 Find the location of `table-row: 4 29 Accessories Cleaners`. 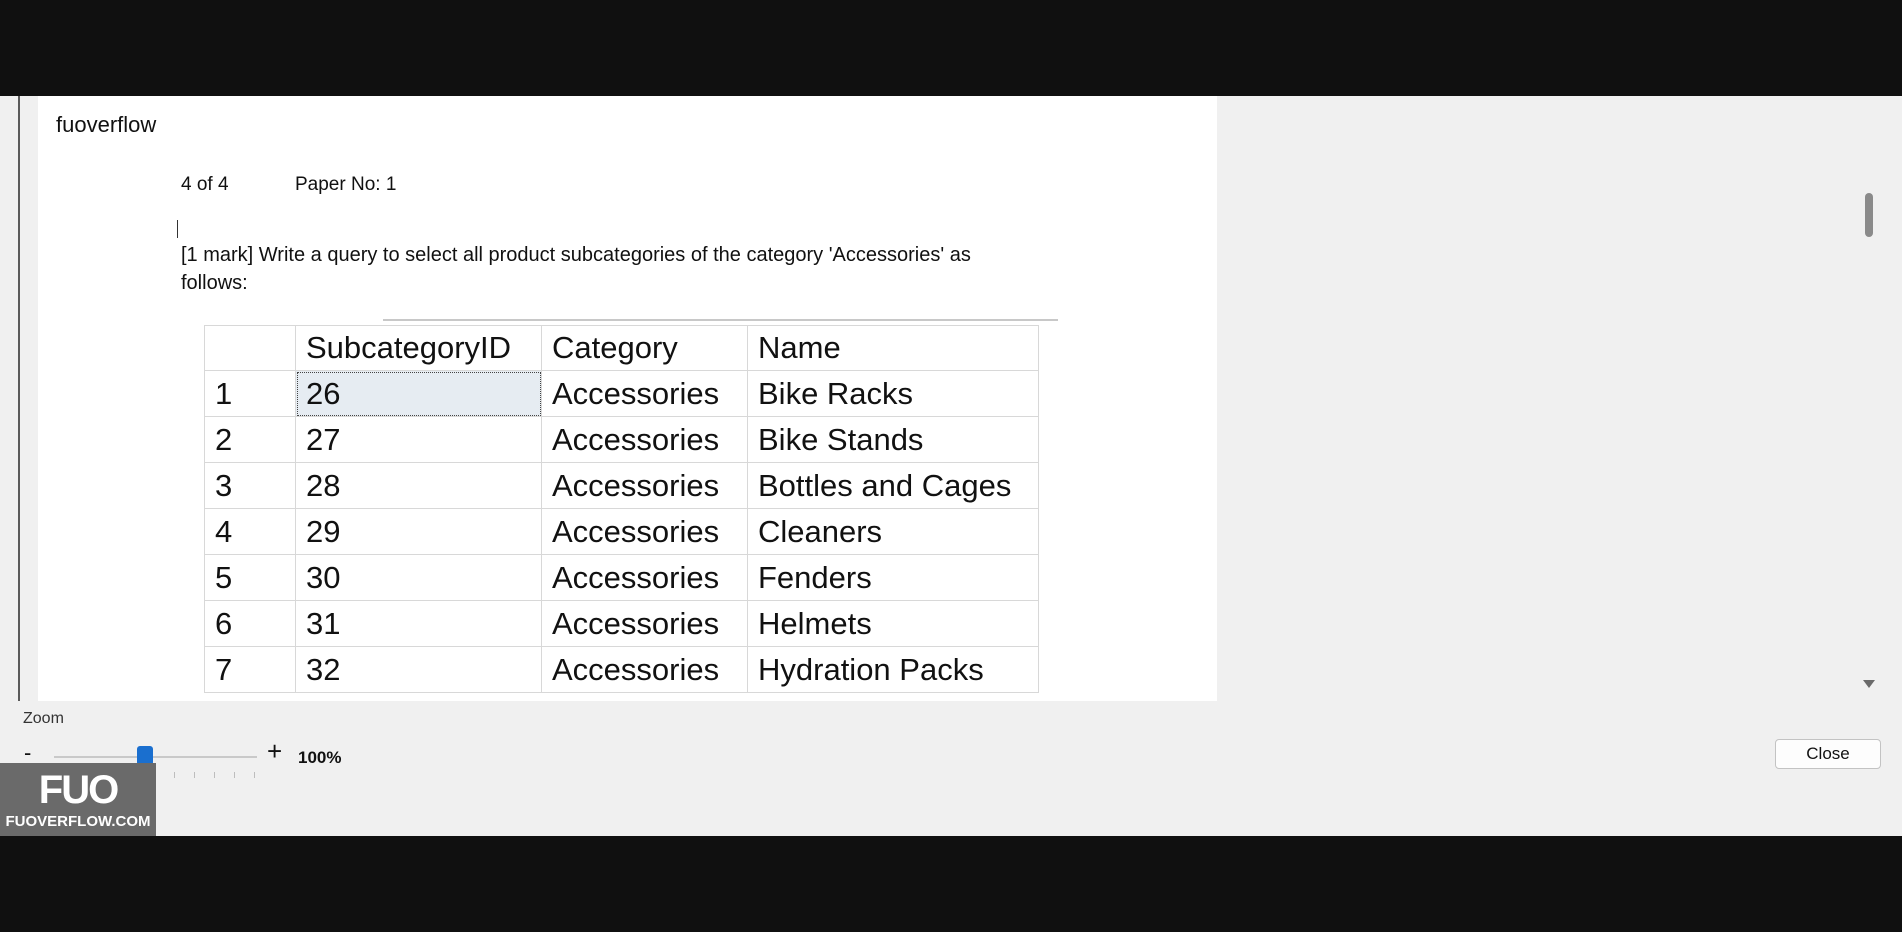

table-row: 4 29 Accessories Cleaners is located at coordinates (621, 531).